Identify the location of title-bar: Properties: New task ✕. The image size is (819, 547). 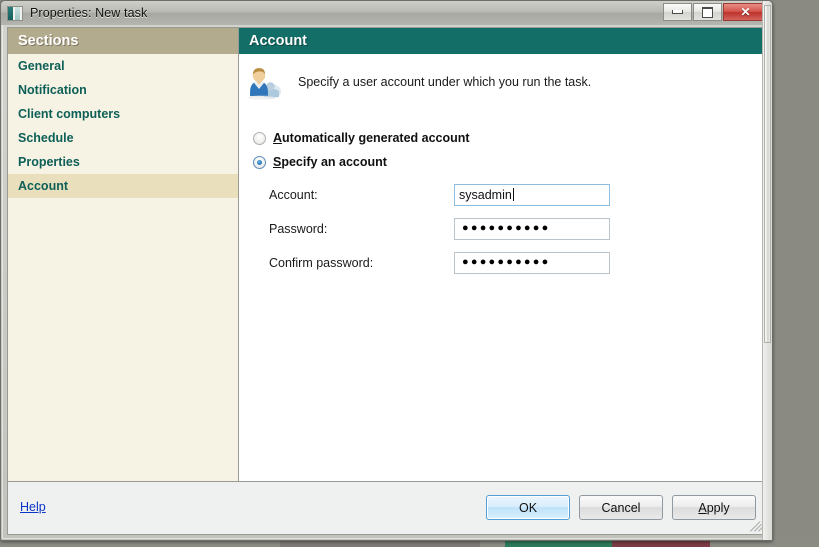
(386, 13).